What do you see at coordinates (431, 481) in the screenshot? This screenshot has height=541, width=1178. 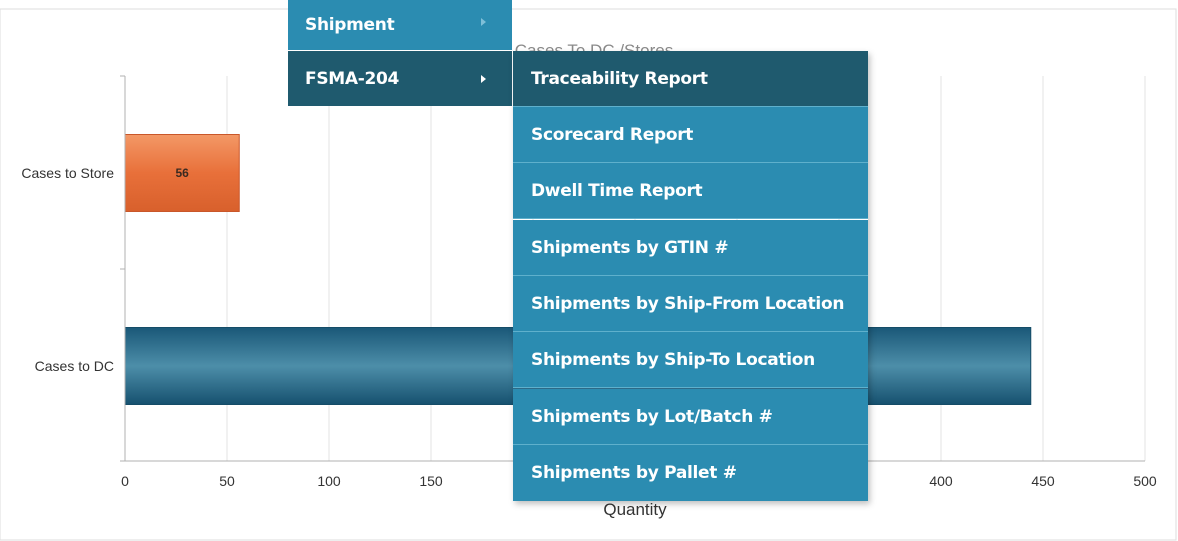 I see `x-tick-label: 150` at bounding box center [431, 481].